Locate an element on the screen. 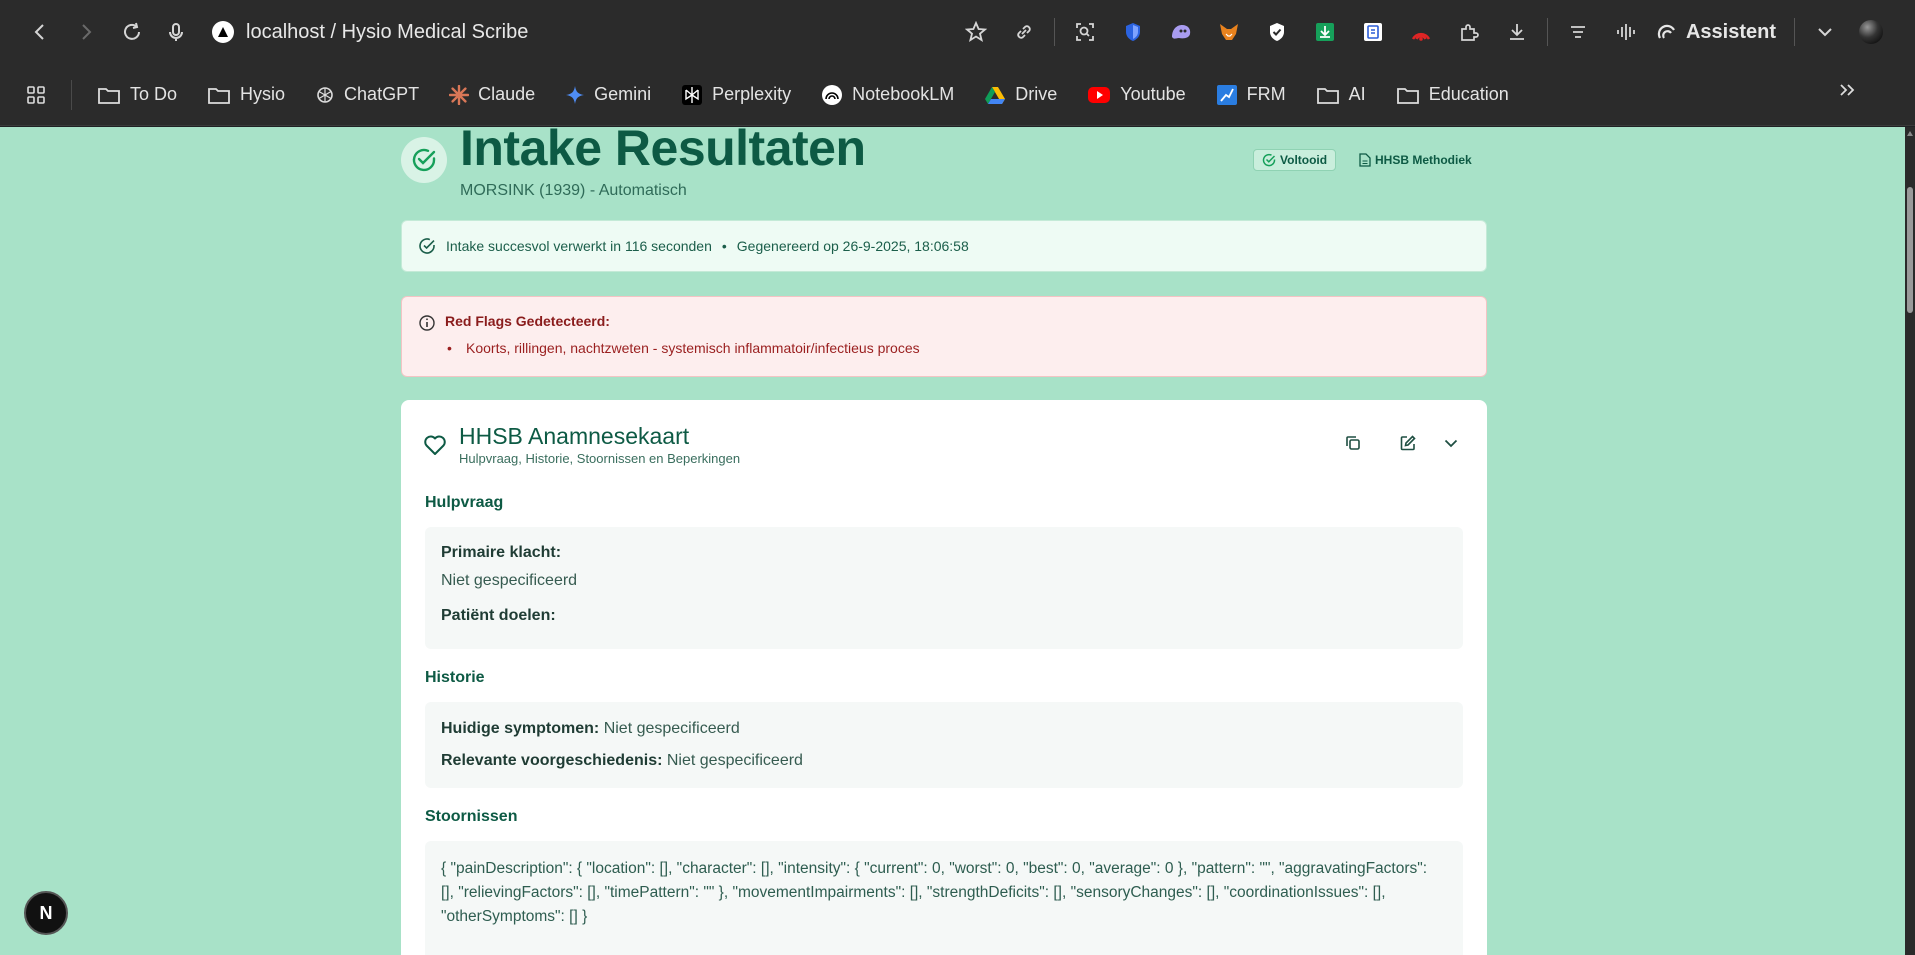  back-arrow-icon is located at coordinates (39, 32).